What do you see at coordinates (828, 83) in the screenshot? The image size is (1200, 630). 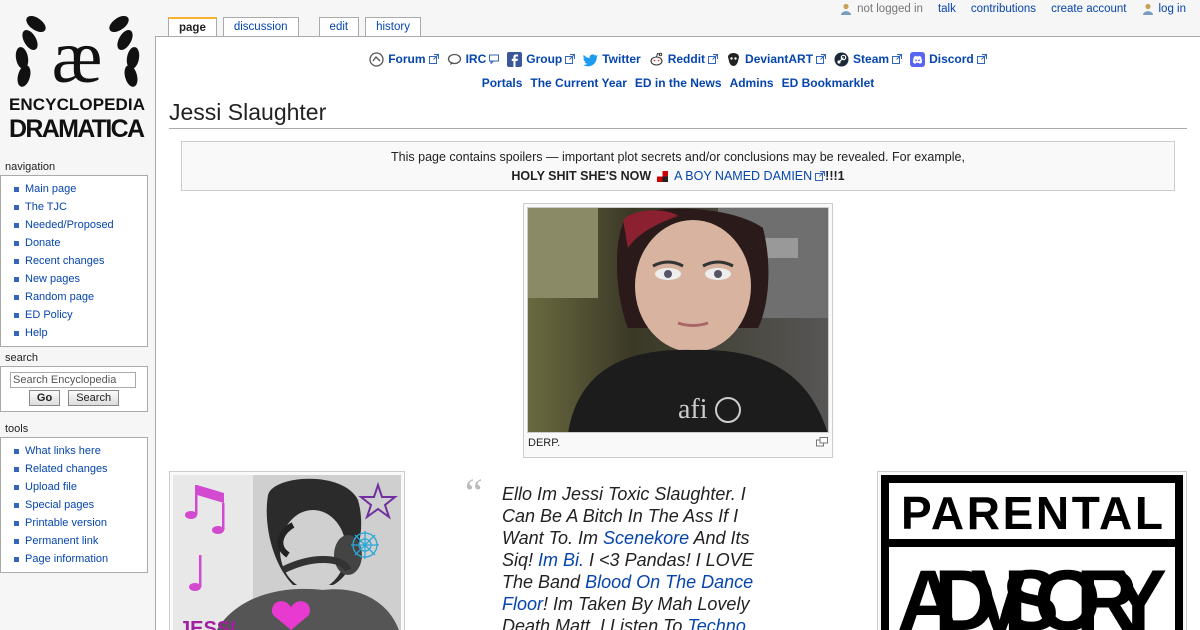 I see `bookmarklet-link: ED Bookmarklet` at bounding box center [828, 83].